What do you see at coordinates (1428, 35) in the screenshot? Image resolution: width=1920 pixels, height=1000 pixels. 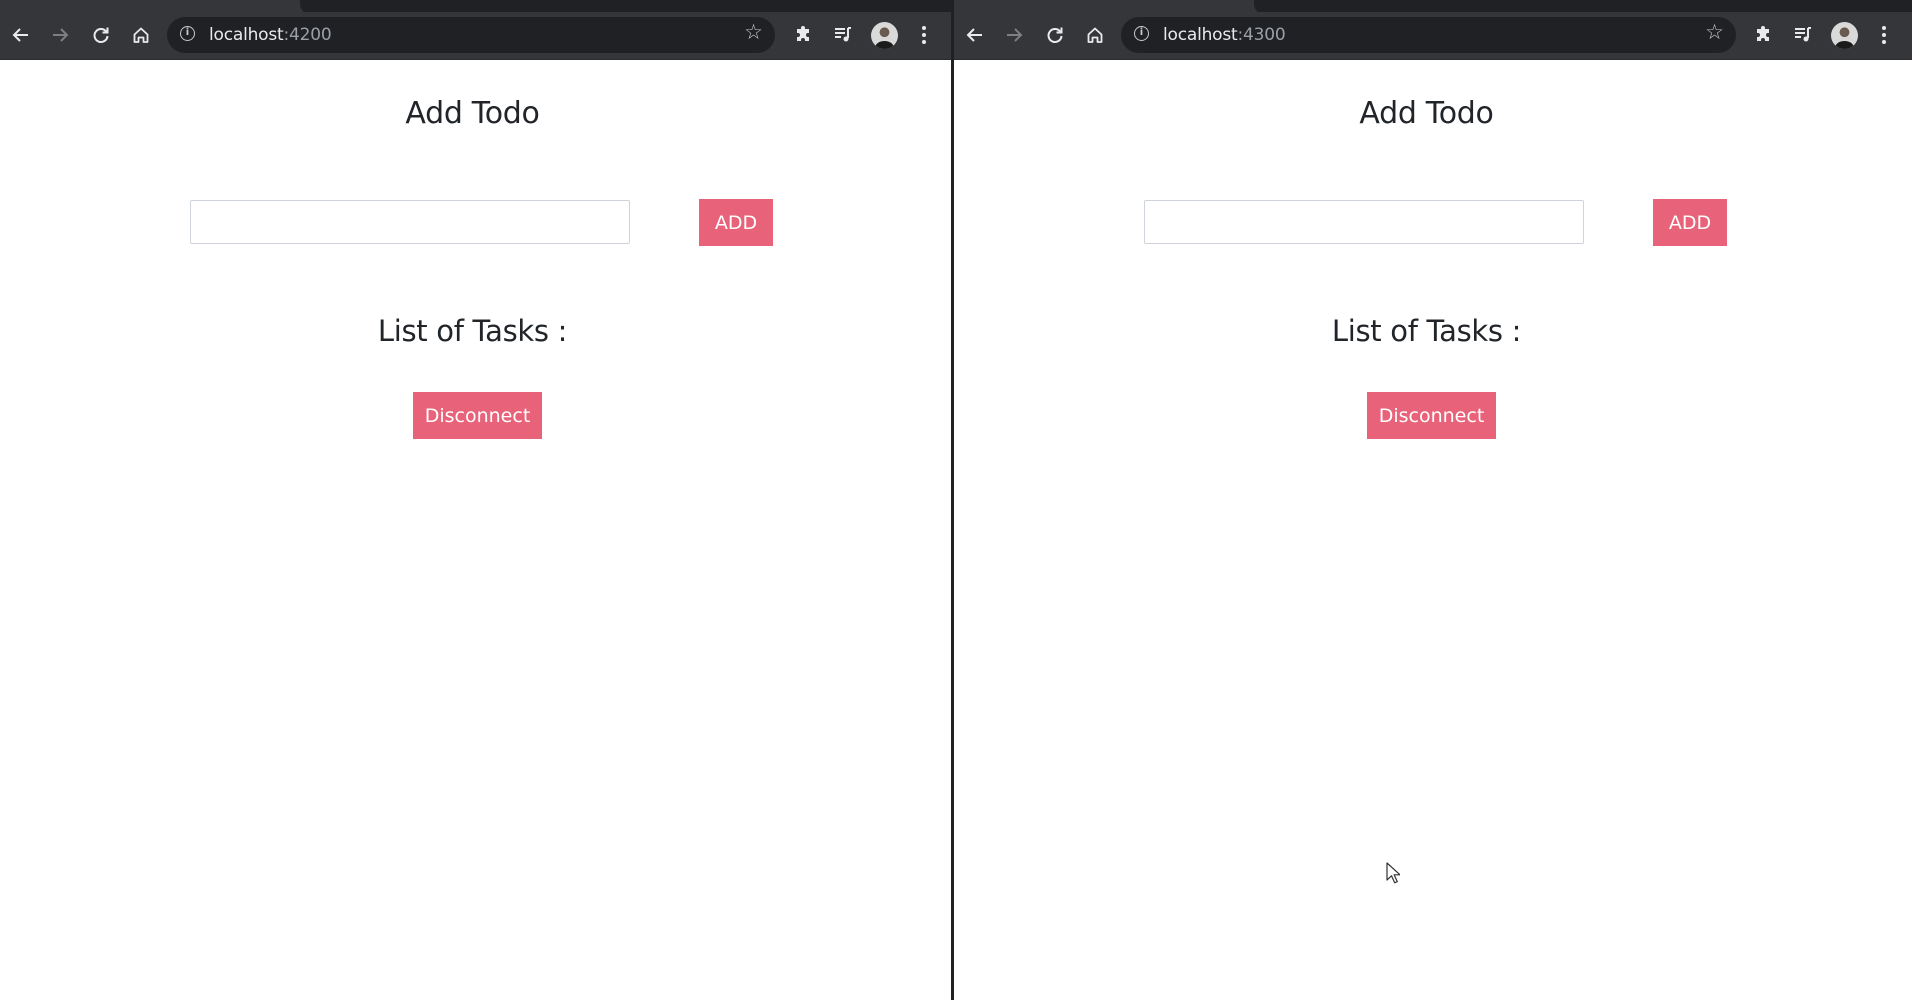 I see `address-bar: i localhost:4300 ☆` at bounding box center [1428, 35].